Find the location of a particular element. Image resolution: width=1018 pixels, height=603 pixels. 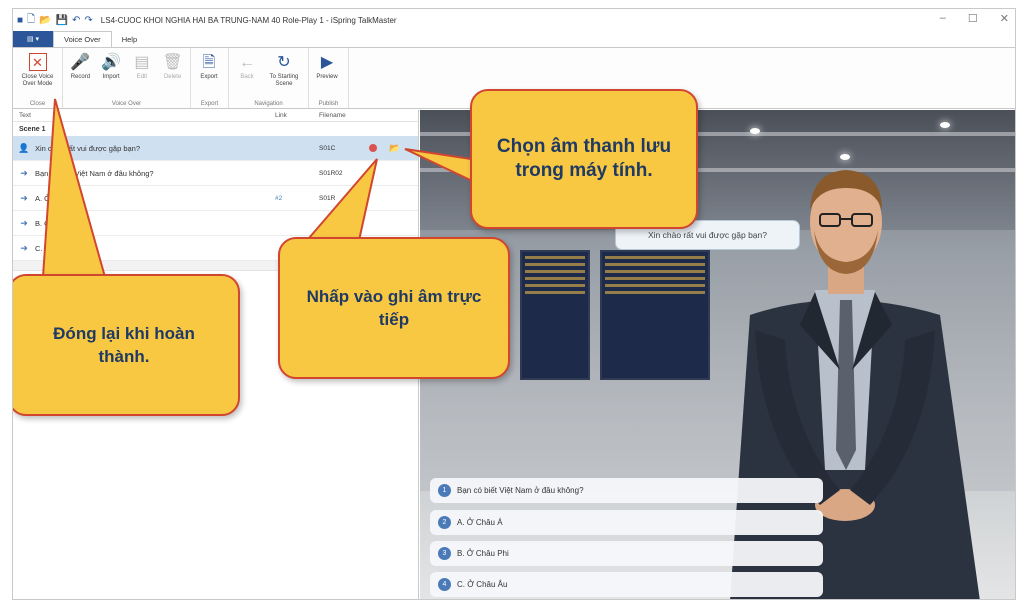

callout-record-directly: Nhấp vào ghi âm trực tiếp is located at coordinates (394, 308).